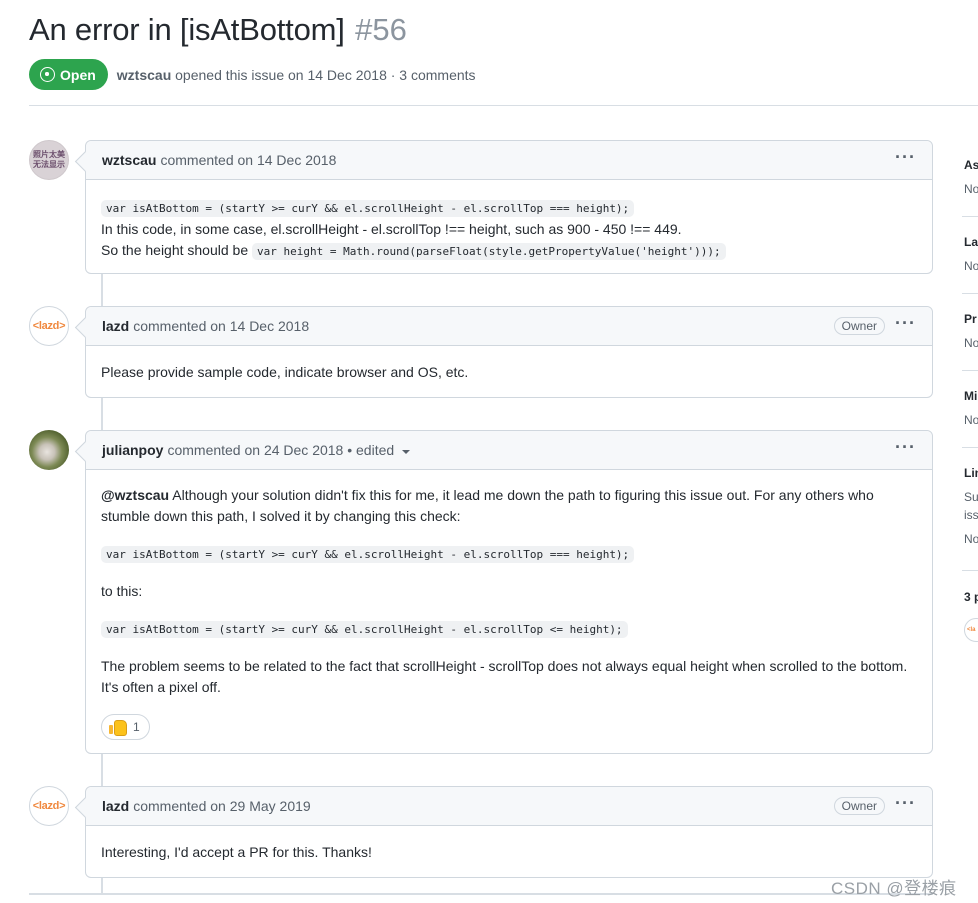  What do you see at coordinates (221, 806) in the screenshot?
I see `comment-timestamp: commented on 29 May 2019` at bounding box center [221, 806].